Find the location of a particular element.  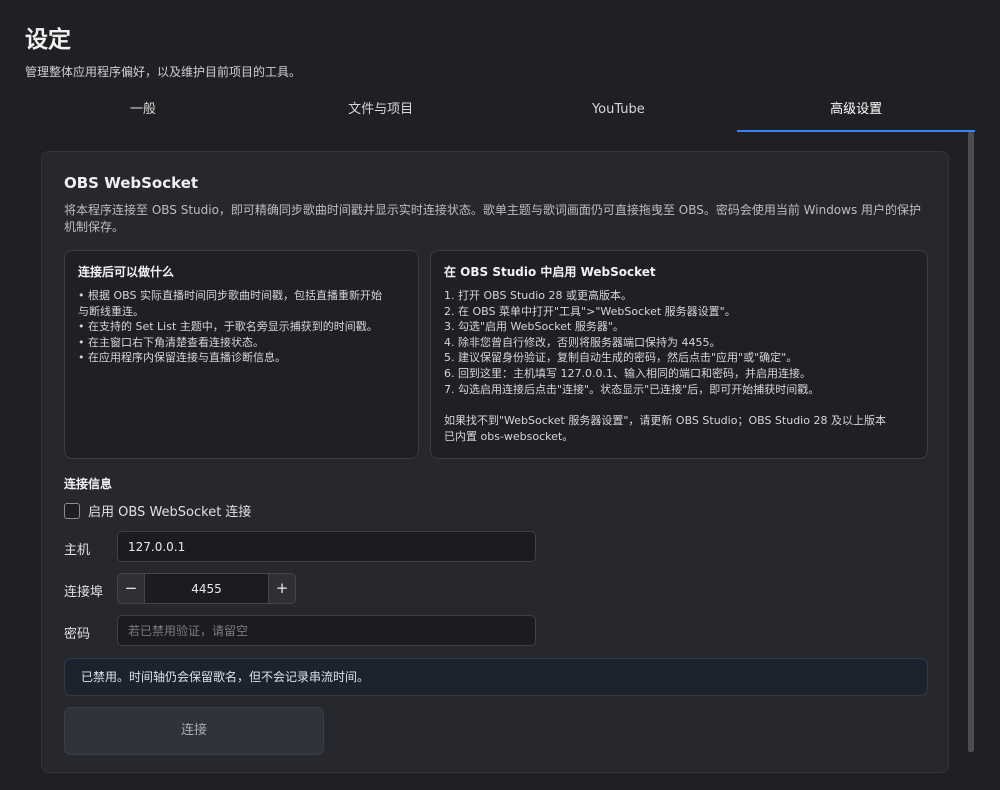

password-label: 密码 is located at coordinates (77, 634).